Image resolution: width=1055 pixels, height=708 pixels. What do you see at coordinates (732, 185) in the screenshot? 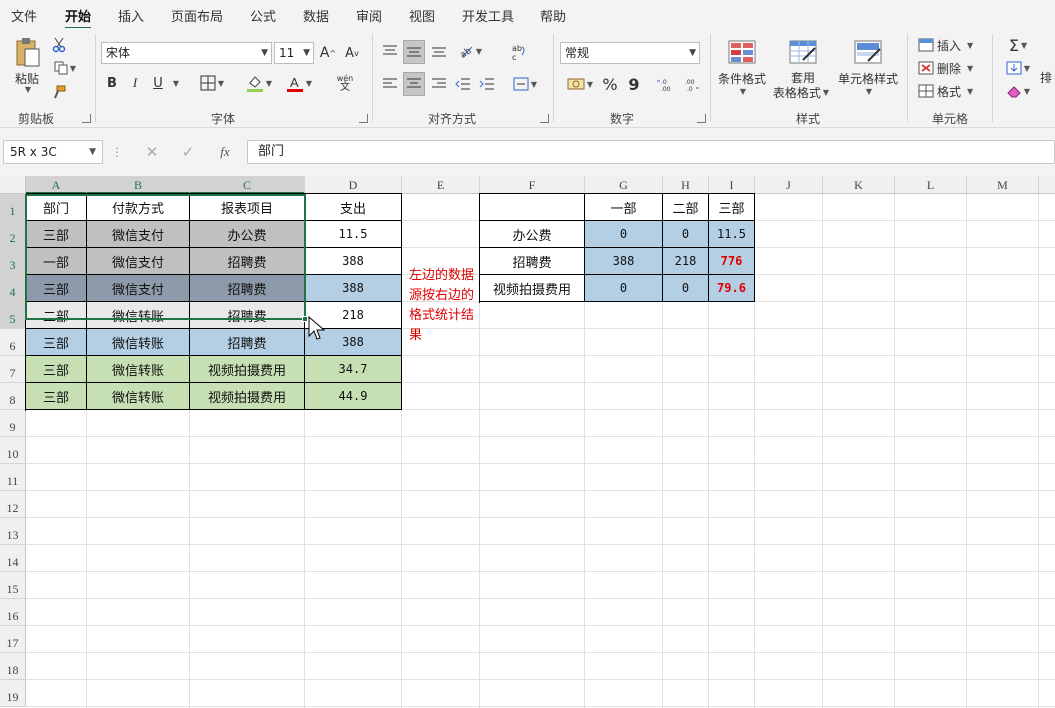
I see `column-header-i: I` at bounding box center [732, 185].